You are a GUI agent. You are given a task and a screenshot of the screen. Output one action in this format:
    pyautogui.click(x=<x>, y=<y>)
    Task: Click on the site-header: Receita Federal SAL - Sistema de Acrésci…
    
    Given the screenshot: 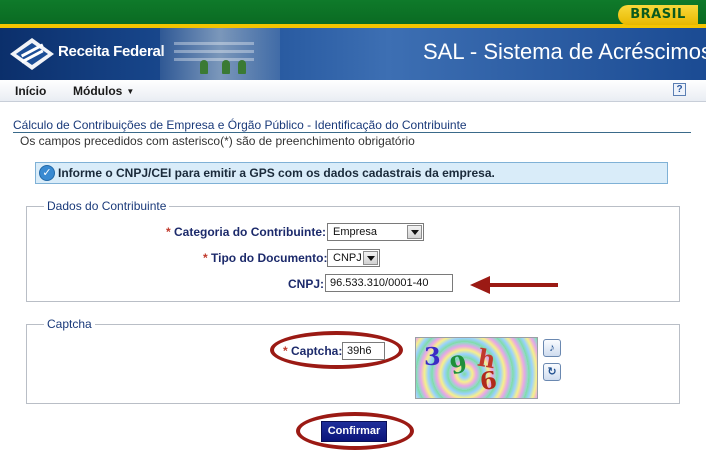 What is the action you would take?
    pyautogui.click(x=353, y=54)
    